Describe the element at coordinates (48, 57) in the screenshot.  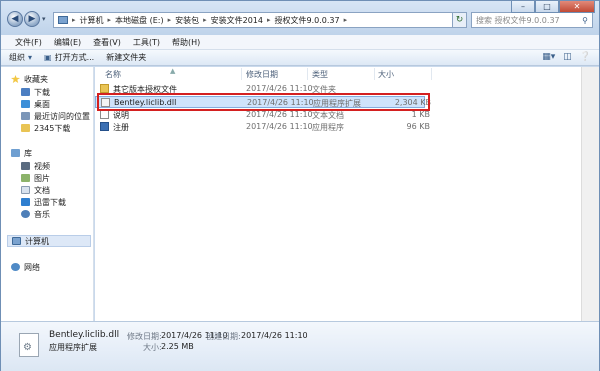
I see `open-with-icon: ▣` at that location.